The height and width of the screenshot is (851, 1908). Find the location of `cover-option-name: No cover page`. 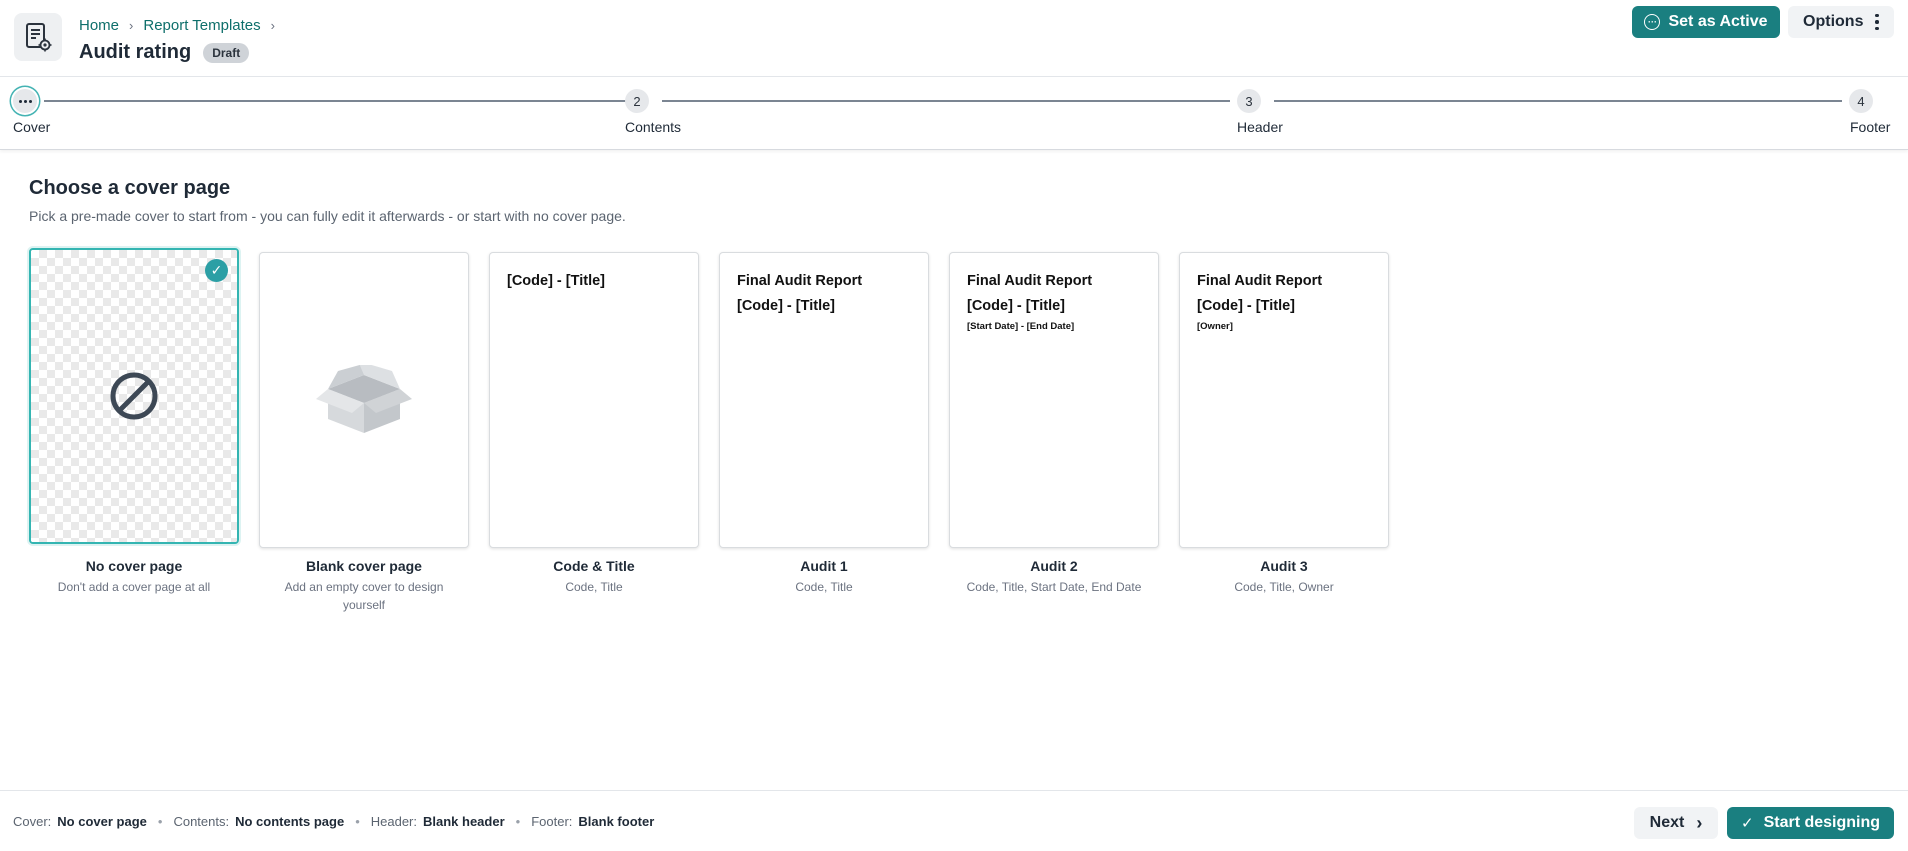

cover-option-name: No cover page is located at coordinates (134, 566).